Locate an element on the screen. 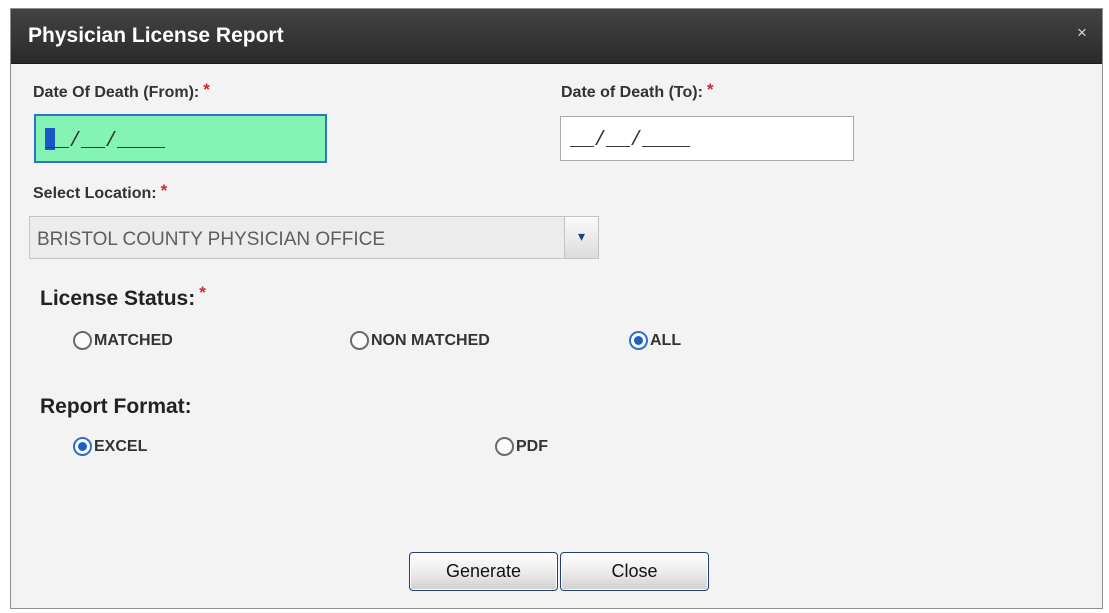 This screenshot has height=613, width=1109. report-format-label-text: Report Format: is located at coordinates (116, 406).